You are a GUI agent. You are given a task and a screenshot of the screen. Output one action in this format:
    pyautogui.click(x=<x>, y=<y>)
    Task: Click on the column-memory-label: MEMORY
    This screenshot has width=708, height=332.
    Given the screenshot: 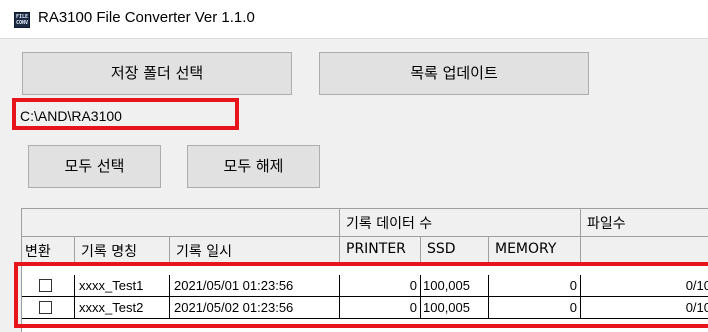 What is the action you would take?
    pyautogui.click(x=526, y=249)
    